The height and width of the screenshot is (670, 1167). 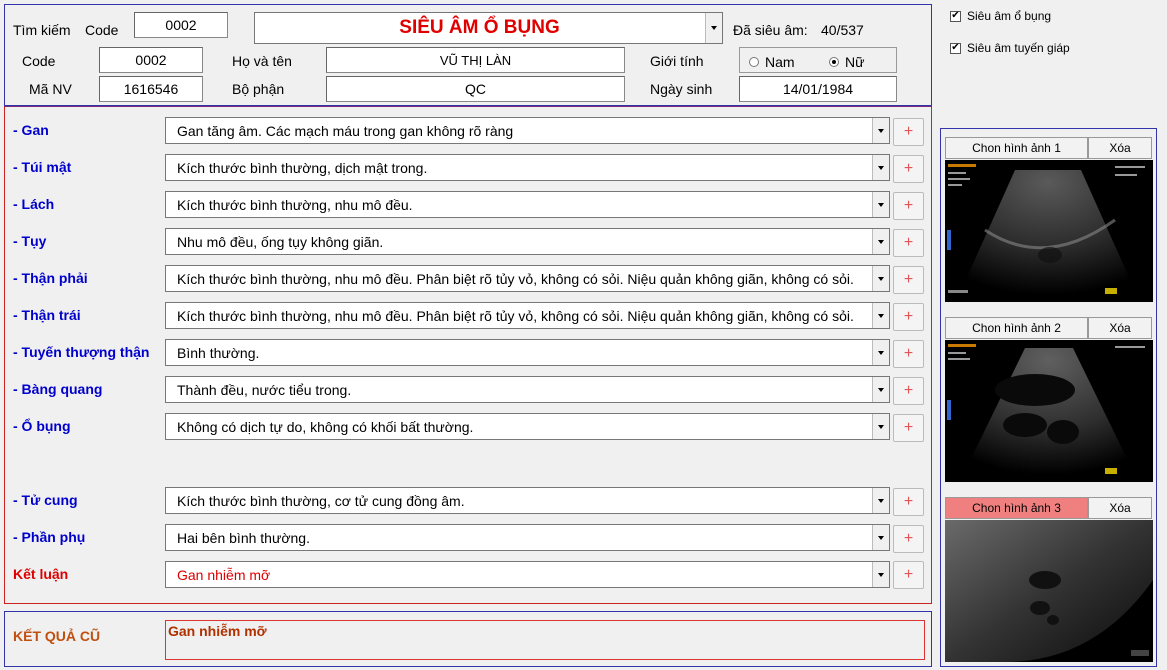 What do you see at coordinates (42, 426) in the screenshot?
I see `finding-label: - Ổ bụng` at bounding box center [42, 426].